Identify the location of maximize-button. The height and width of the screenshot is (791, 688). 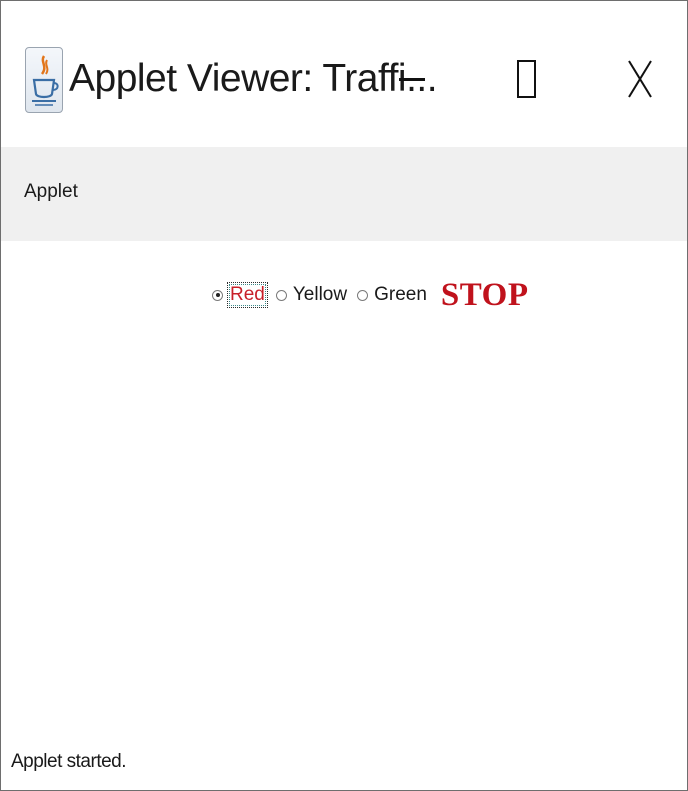
(526, 79).